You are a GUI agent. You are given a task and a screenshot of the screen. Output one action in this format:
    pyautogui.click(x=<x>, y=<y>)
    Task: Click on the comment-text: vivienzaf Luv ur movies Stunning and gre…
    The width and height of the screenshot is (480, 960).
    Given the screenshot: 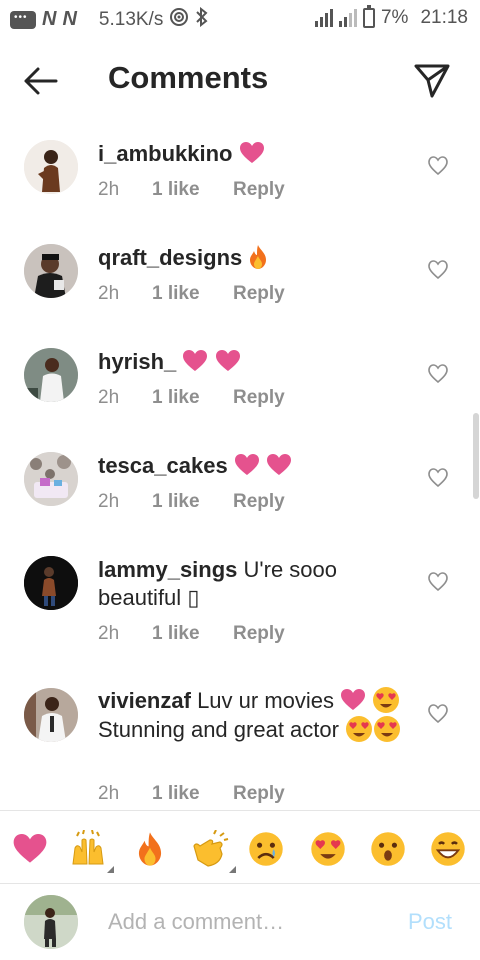 What is the action you would take?
    pyautogui.click(x=253, y=715)
    